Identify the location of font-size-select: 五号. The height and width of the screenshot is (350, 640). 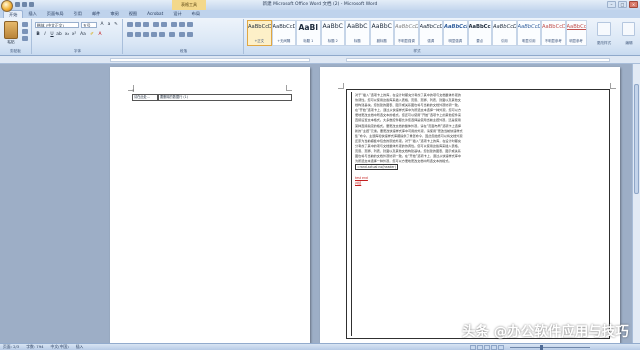
(89, 25).